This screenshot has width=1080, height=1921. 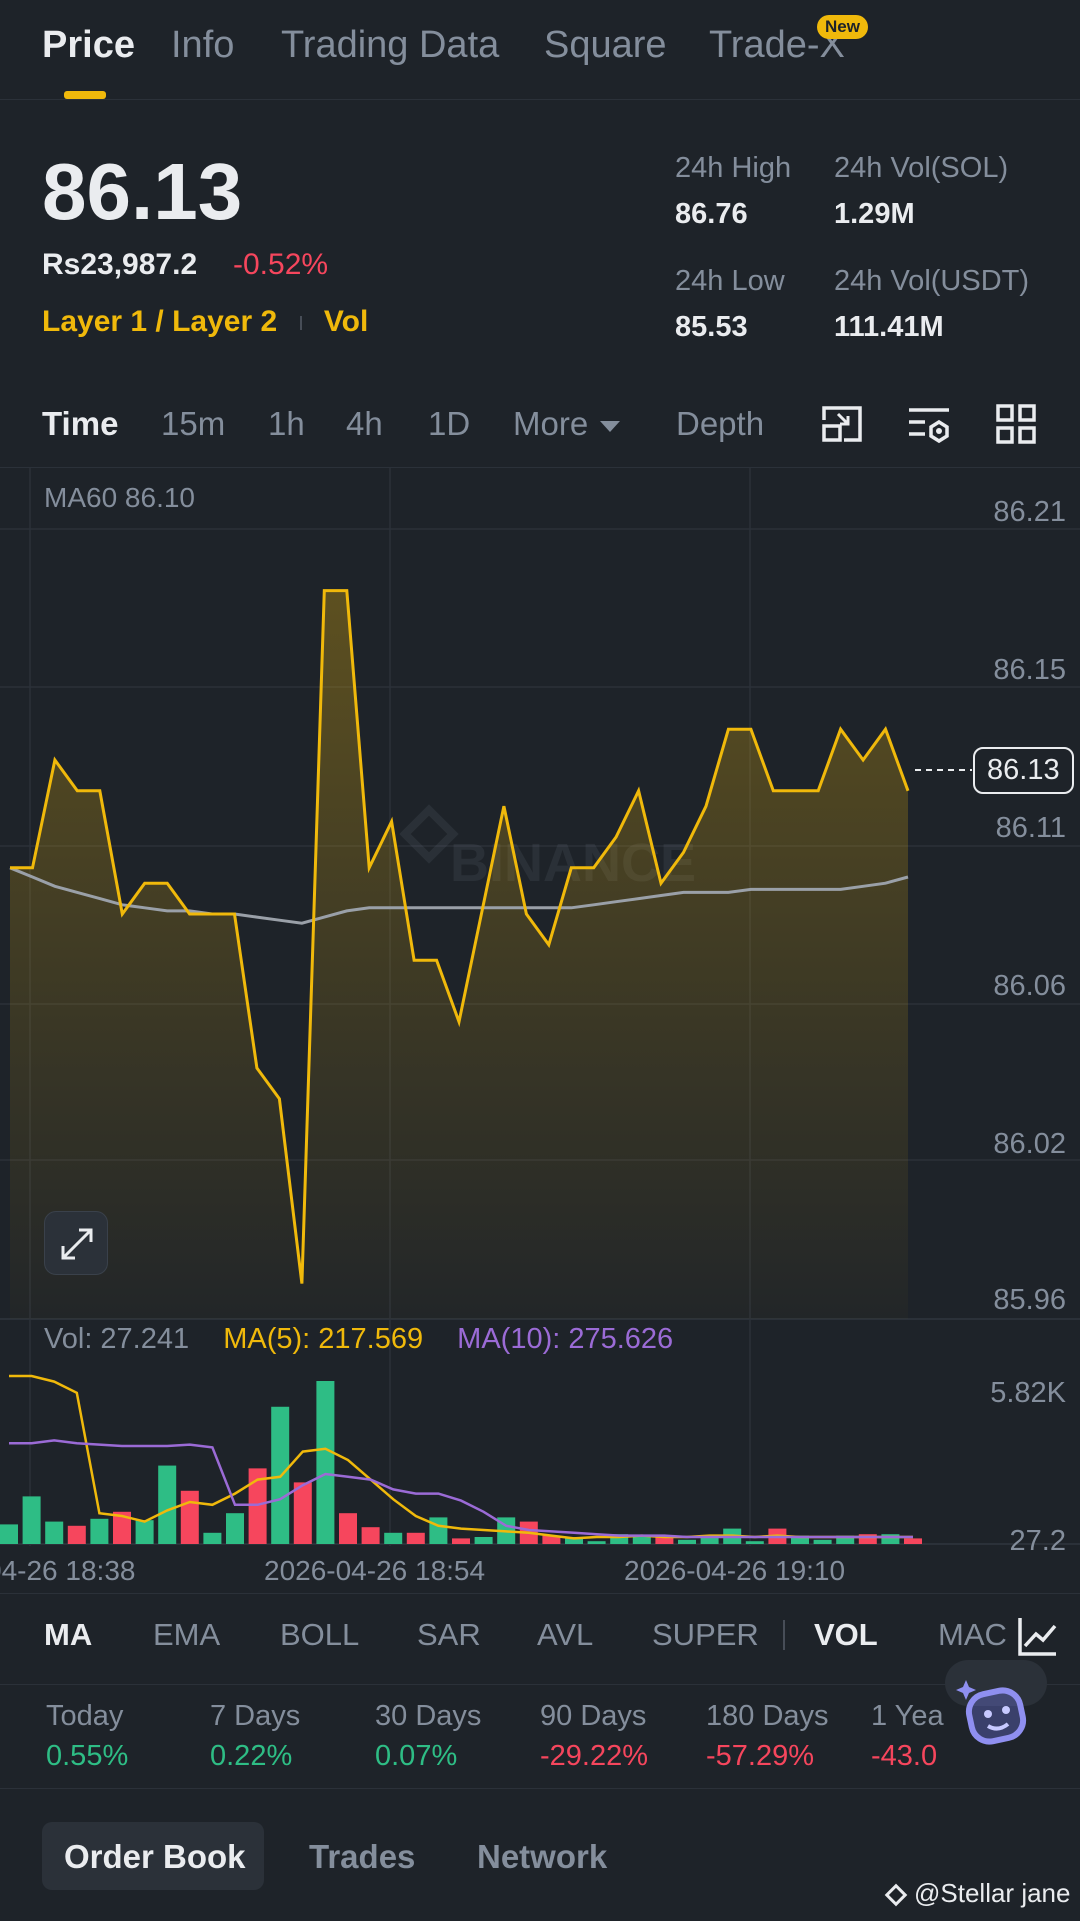 I want to click on perf-label: Today, so click(x=85, y=1716).